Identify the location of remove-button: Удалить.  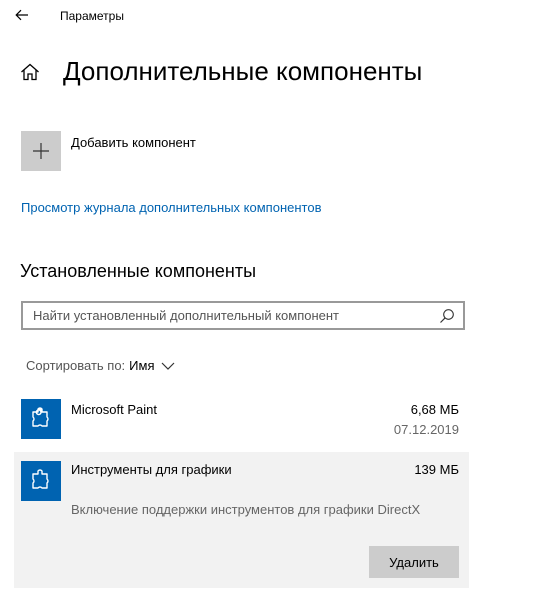
(414, 562).